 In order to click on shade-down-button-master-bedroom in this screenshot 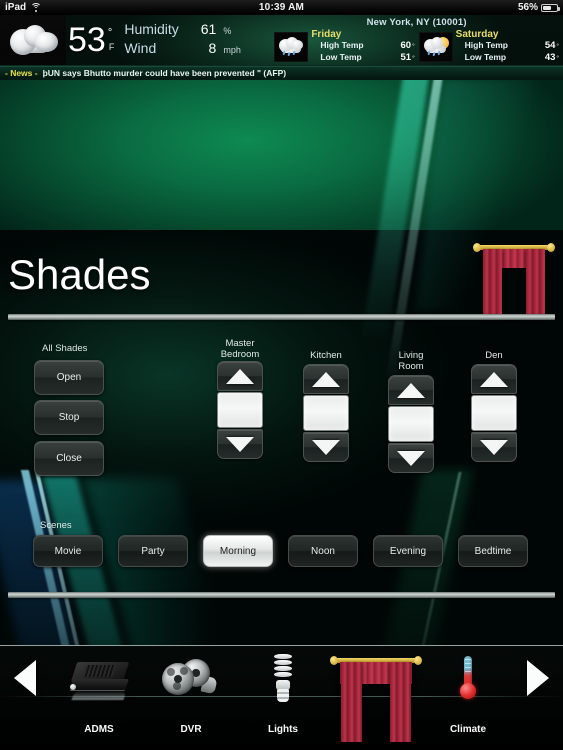, I will do `click(240, 444)`.